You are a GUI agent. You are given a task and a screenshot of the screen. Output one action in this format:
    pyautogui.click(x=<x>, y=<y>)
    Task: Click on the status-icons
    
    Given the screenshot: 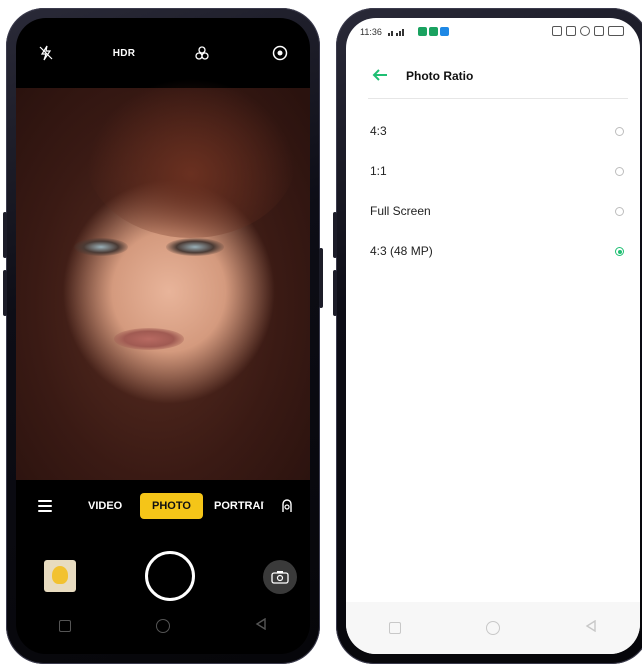 What is the action you would take?
    pyautogui.click(x=588, y=31)
    